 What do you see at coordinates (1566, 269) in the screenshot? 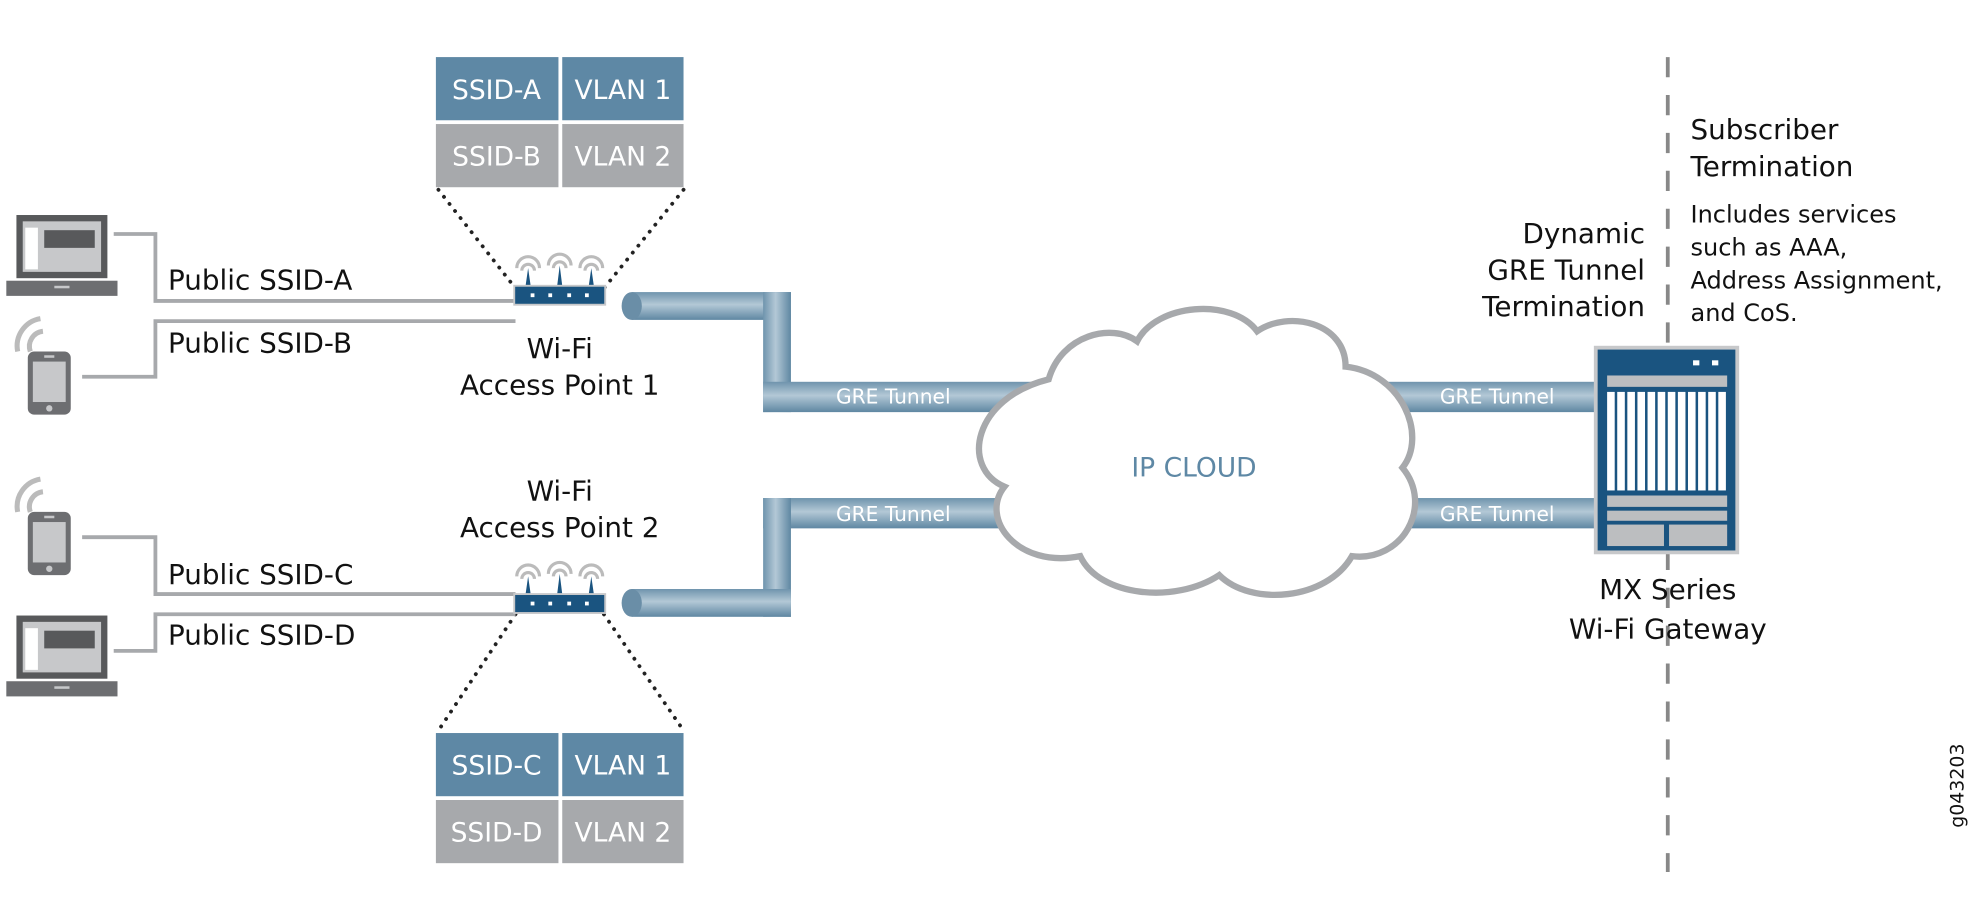
I see `gre-termination-label: GRE Tunnel` at bounding box center [1566, 269].